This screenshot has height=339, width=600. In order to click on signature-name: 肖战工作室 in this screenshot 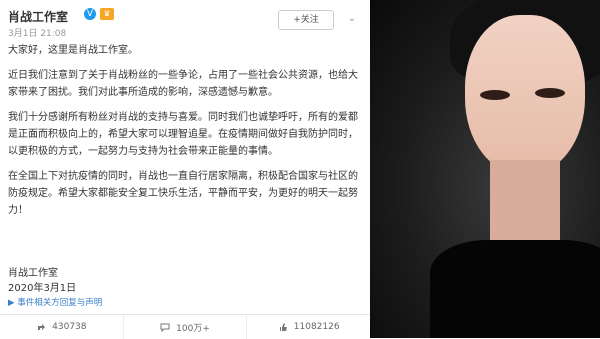, I will do `click(33, 273)`.